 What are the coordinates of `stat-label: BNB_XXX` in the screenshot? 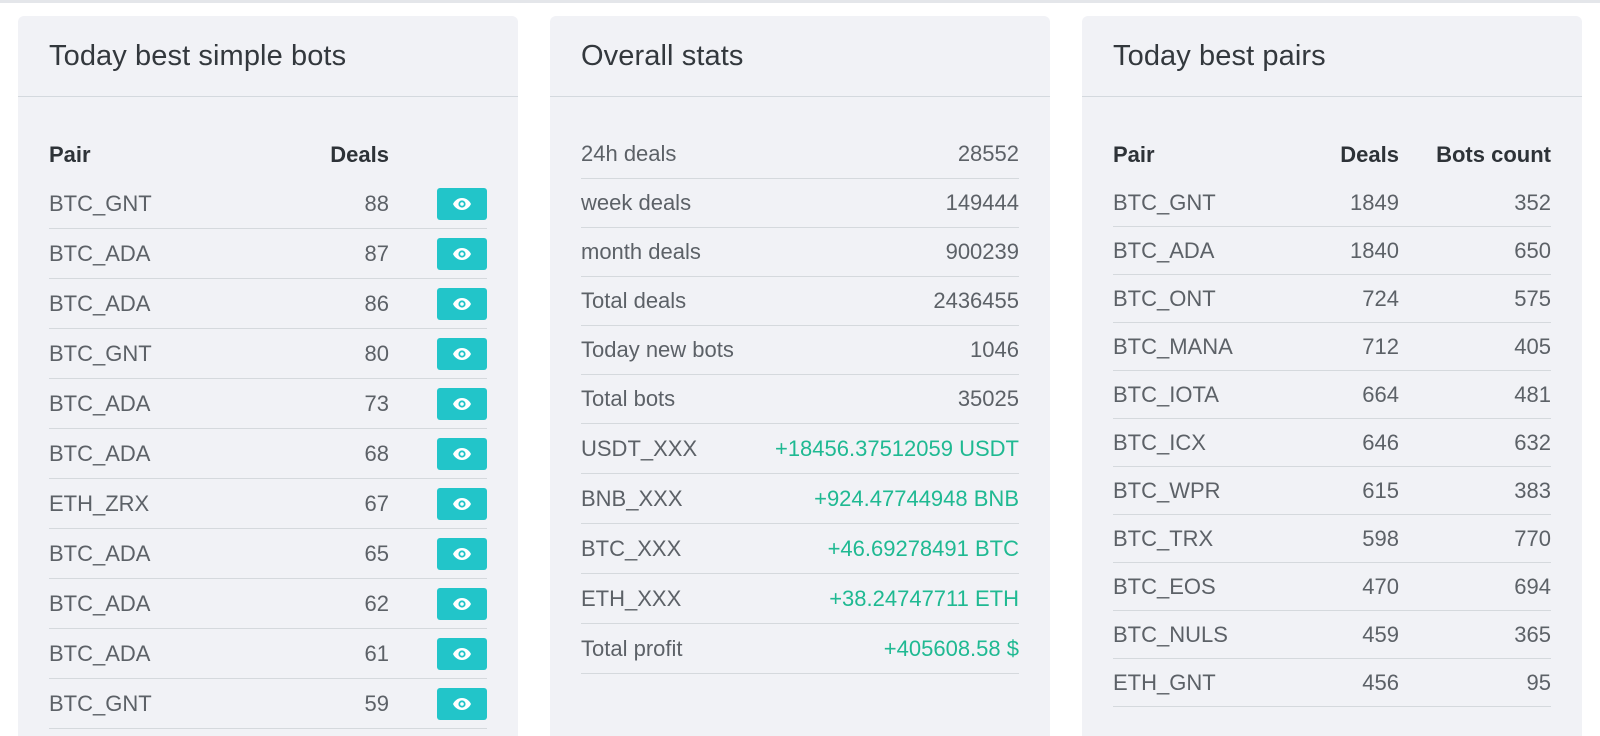 It's located at (632, 498).